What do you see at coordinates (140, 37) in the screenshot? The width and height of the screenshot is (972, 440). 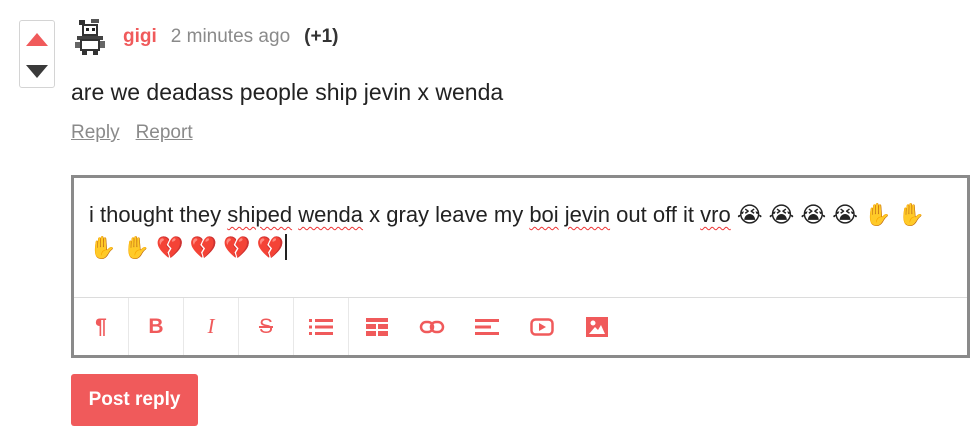 I see `username: gigi` at bounding box center [140, 37].